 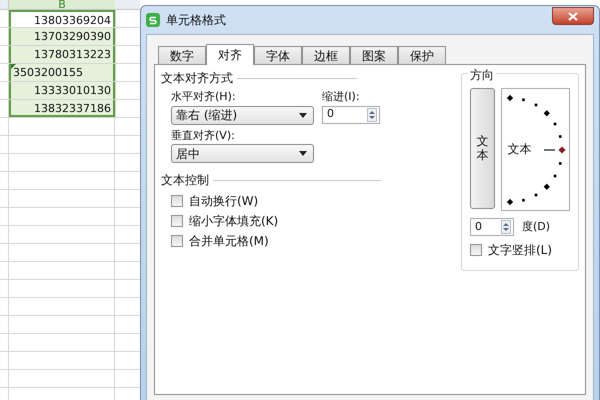 I want to click on checkbox-label: 文字竖排(L), so click(x=520, y=250).